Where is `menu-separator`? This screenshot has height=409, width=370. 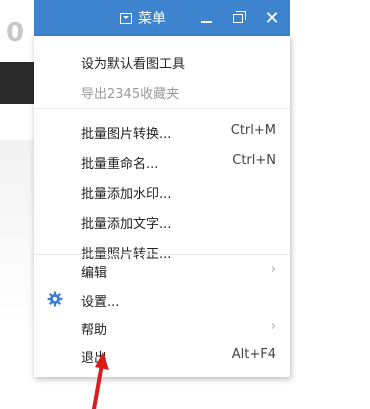
menu-separator is located at coordinates (162, 108).